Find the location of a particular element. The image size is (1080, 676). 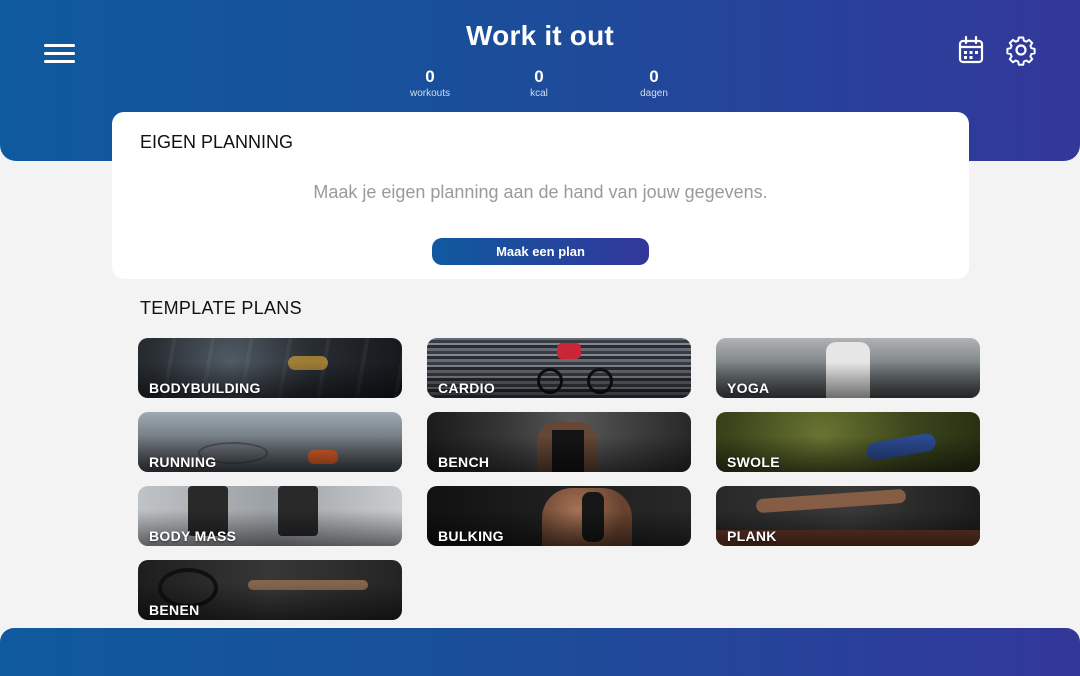

template-label: BODYBUILDING is located at coordinates (205, 388).